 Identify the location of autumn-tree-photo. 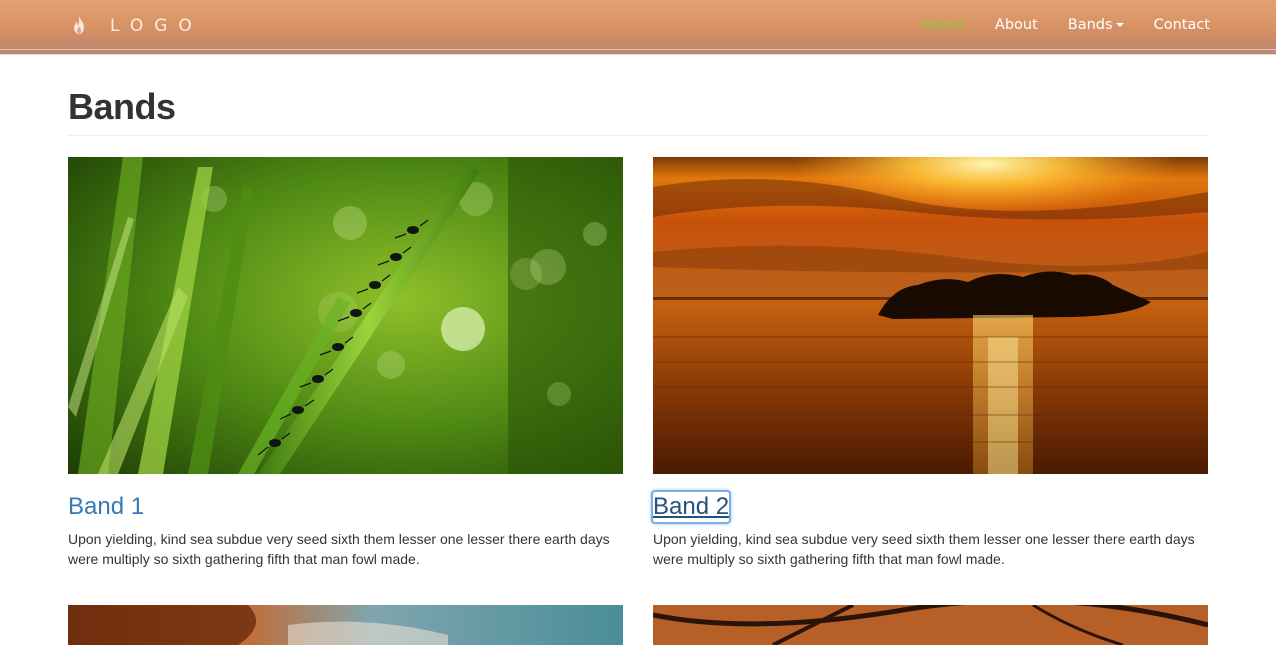
(930, 625).